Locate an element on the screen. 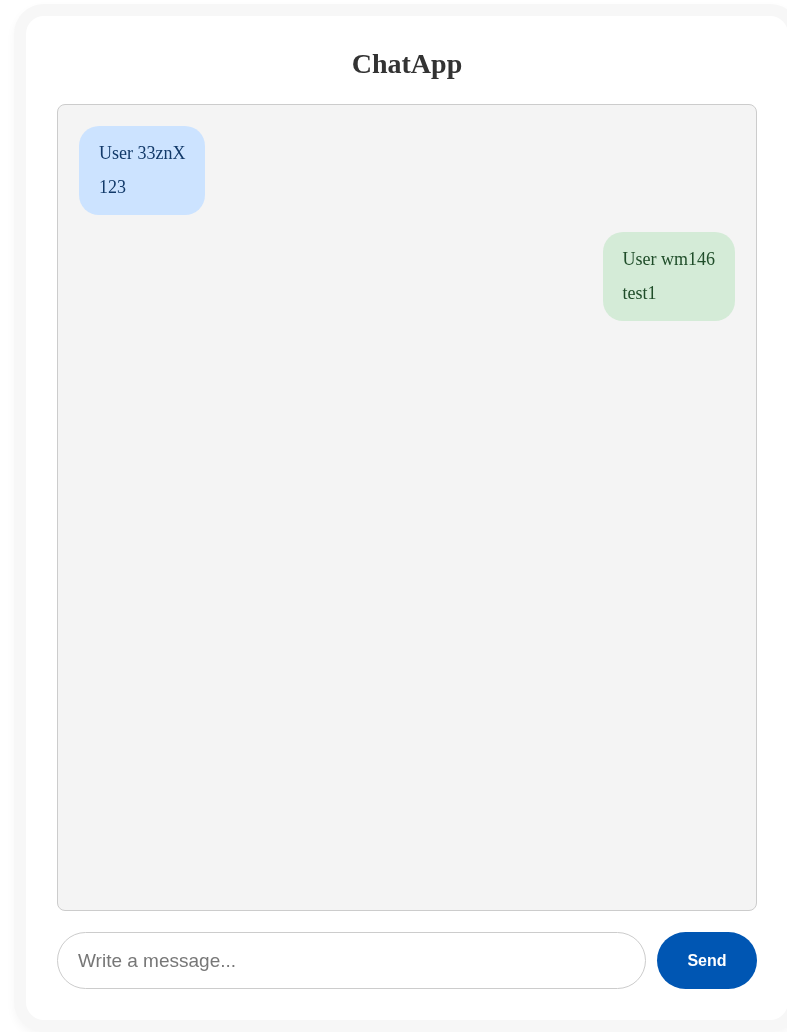 Image resolution: width=787 pixels, height=1032 pixels. sender-name: User wm146 is located at coordinates (668, 259).